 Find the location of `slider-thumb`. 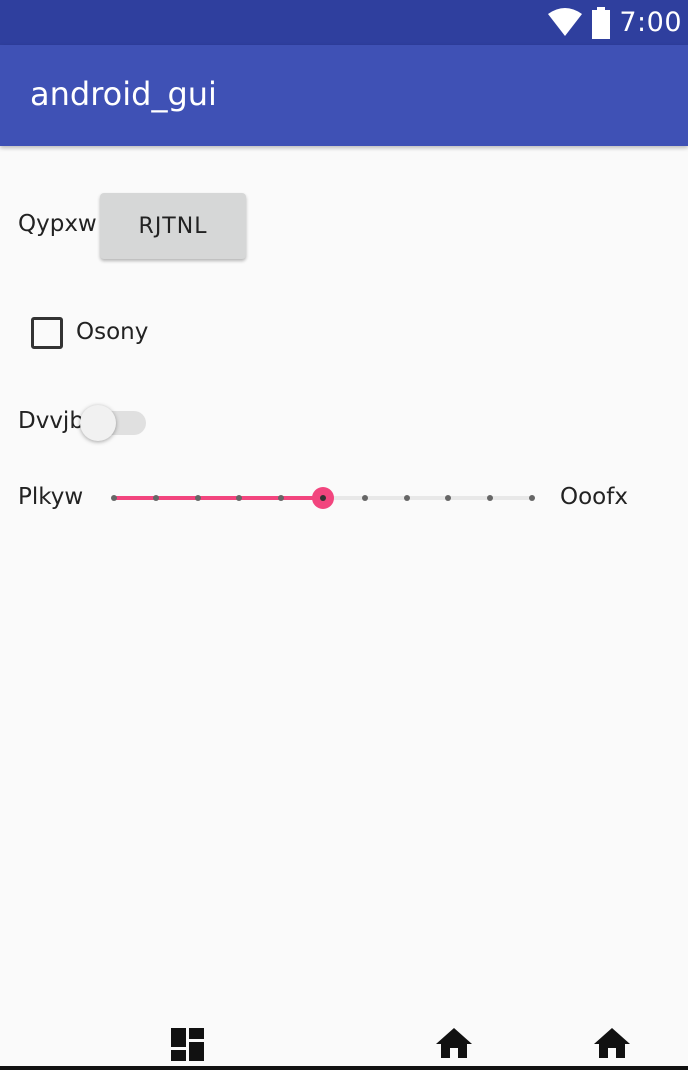

slider-thumb is located at coordinates (323, 498).